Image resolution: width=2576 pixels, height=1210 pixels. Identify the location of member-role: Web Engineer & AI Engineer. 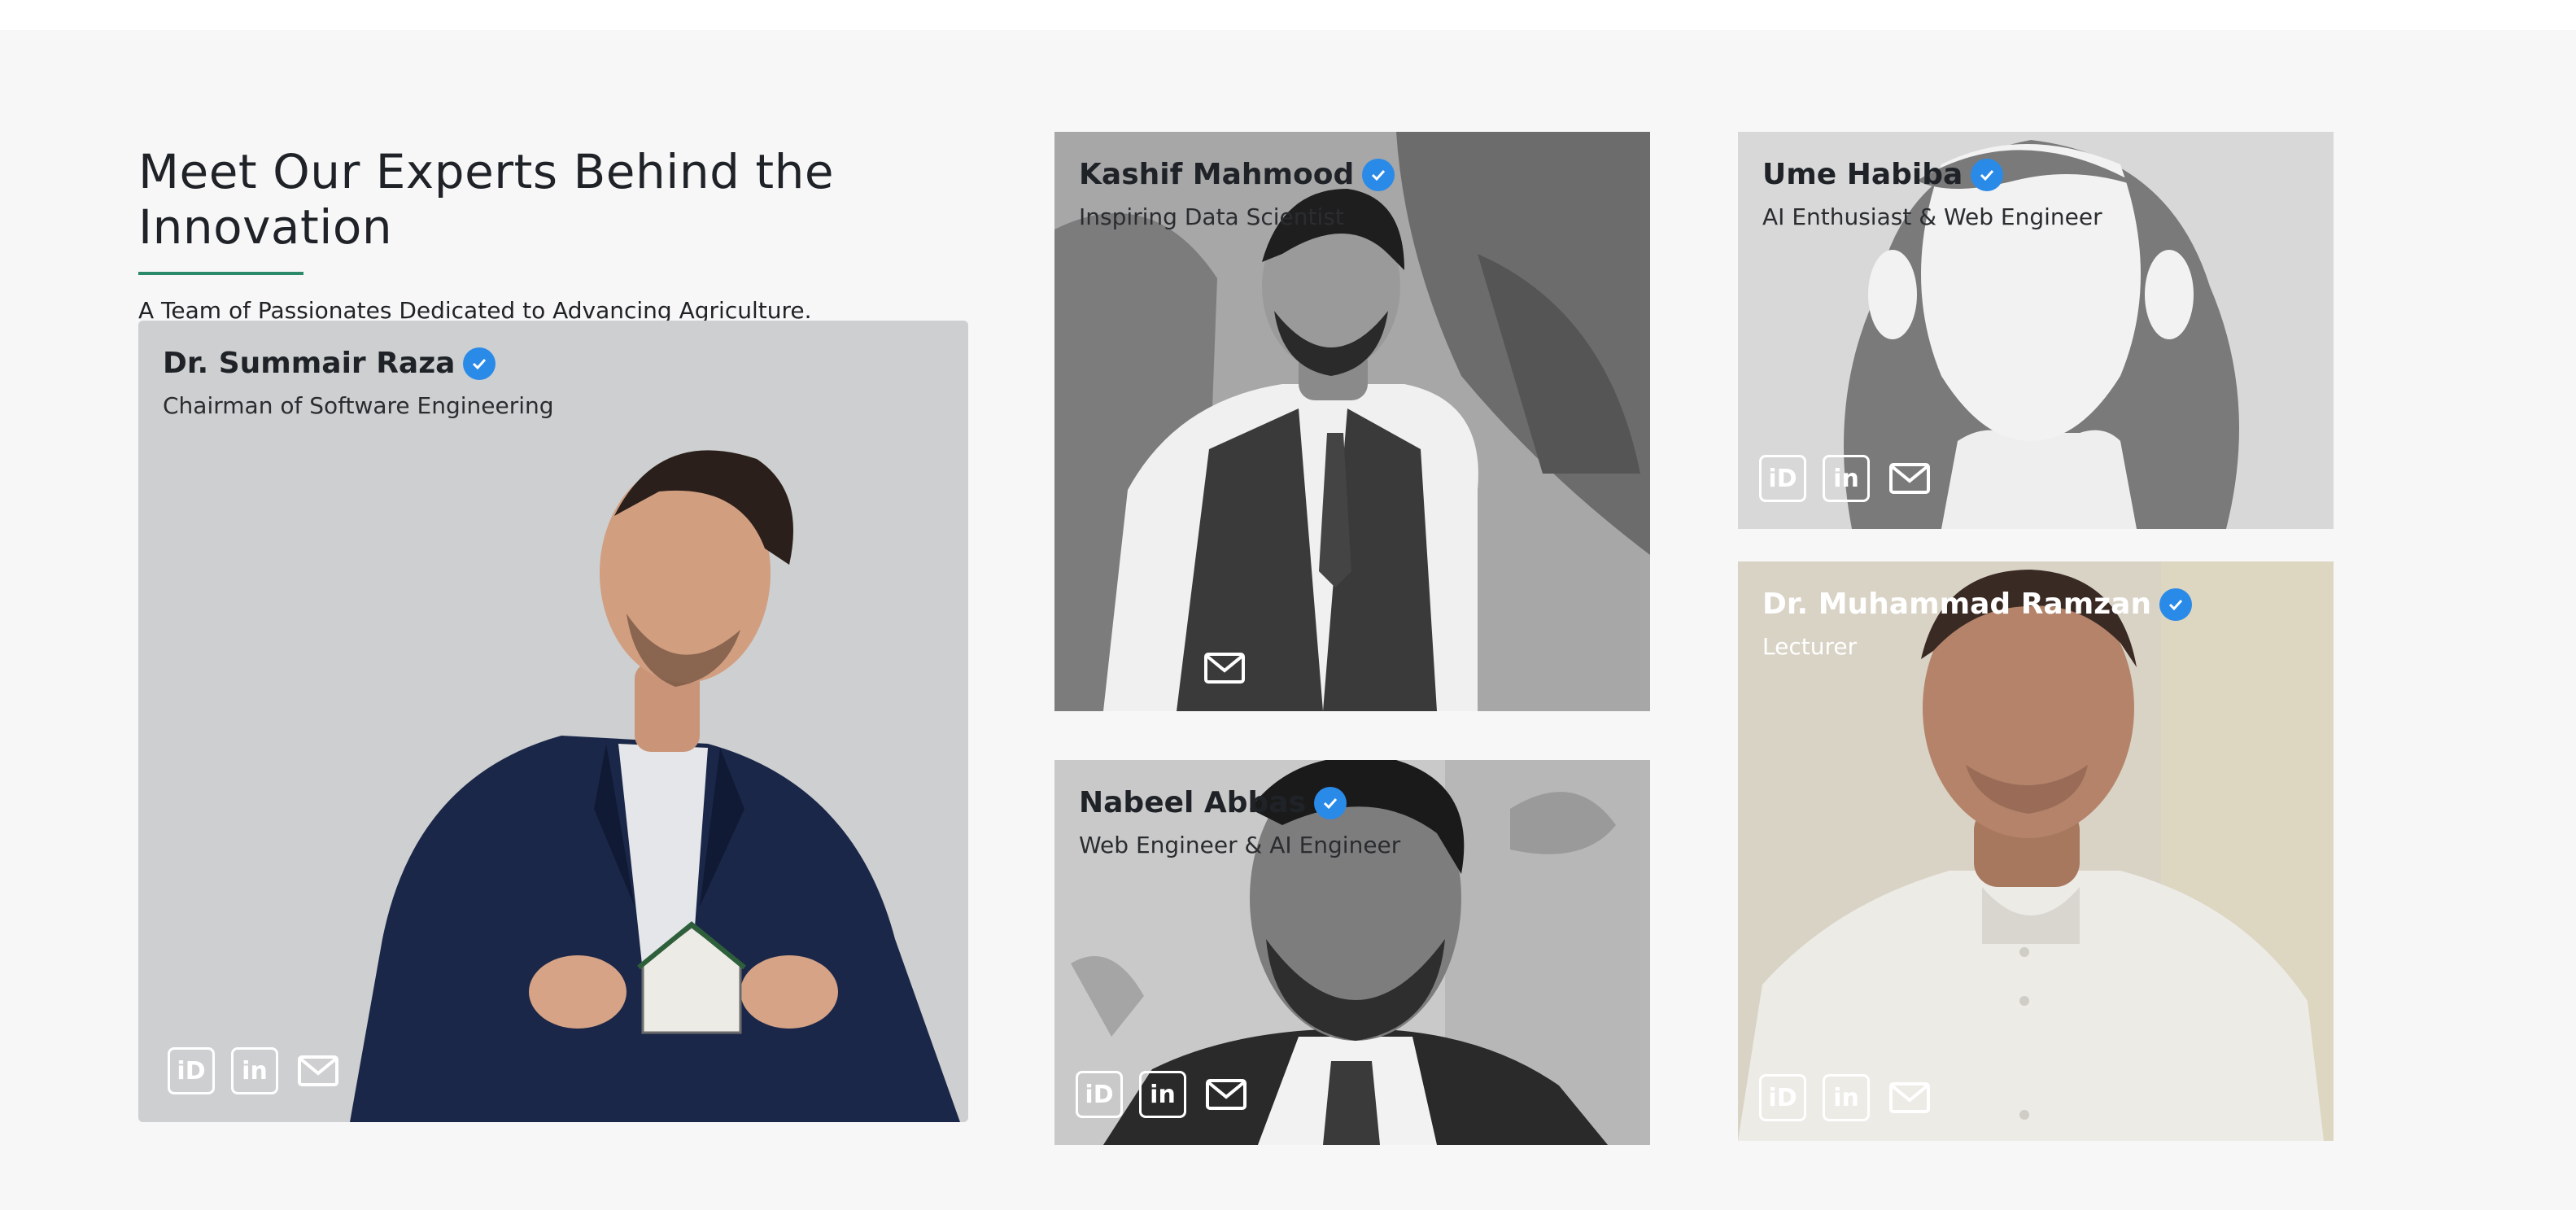
(1240, 845).